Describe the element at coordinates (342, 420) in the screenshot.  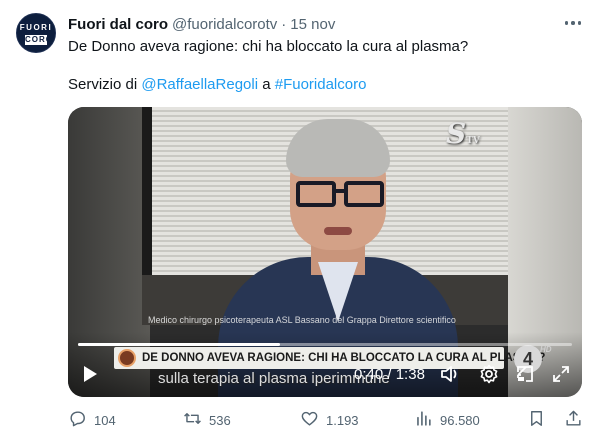
I see `like-count: 1.193` at that location.